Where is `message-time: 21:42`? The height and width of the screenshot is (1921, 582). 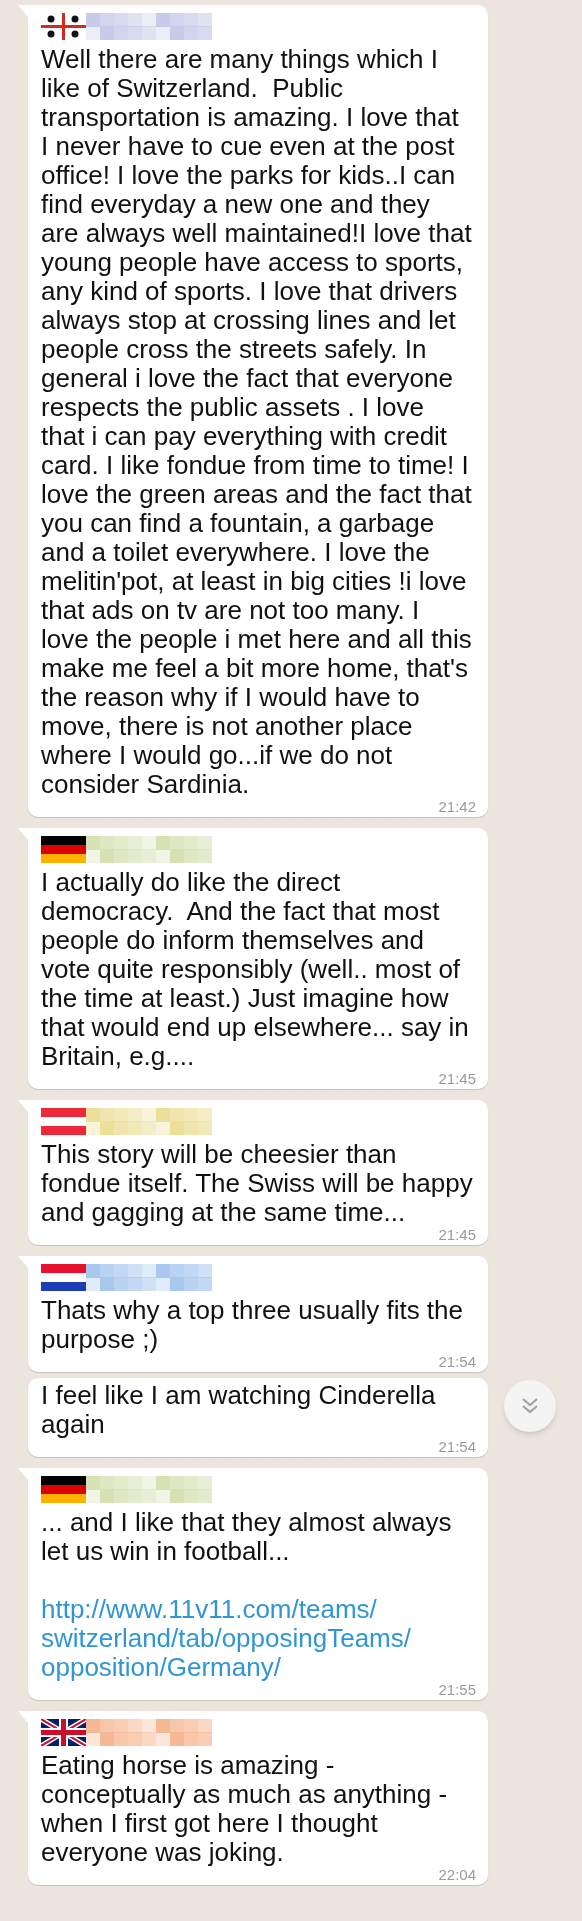 message-time: 21:42 is located at coordinates (457, 807).